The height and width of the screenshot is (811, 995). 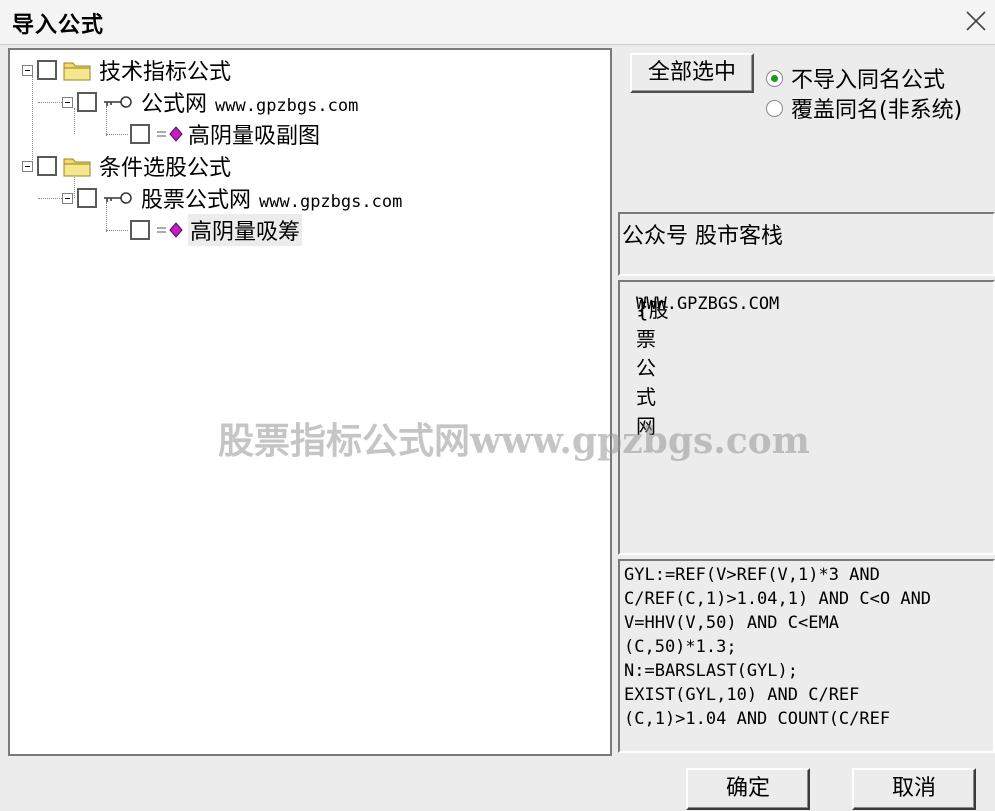 What do you see at coordinates (877, 110) in the screenshot?
I see `radio-label: 覆盖同名(非系统)` at bounding box center [877, 110].